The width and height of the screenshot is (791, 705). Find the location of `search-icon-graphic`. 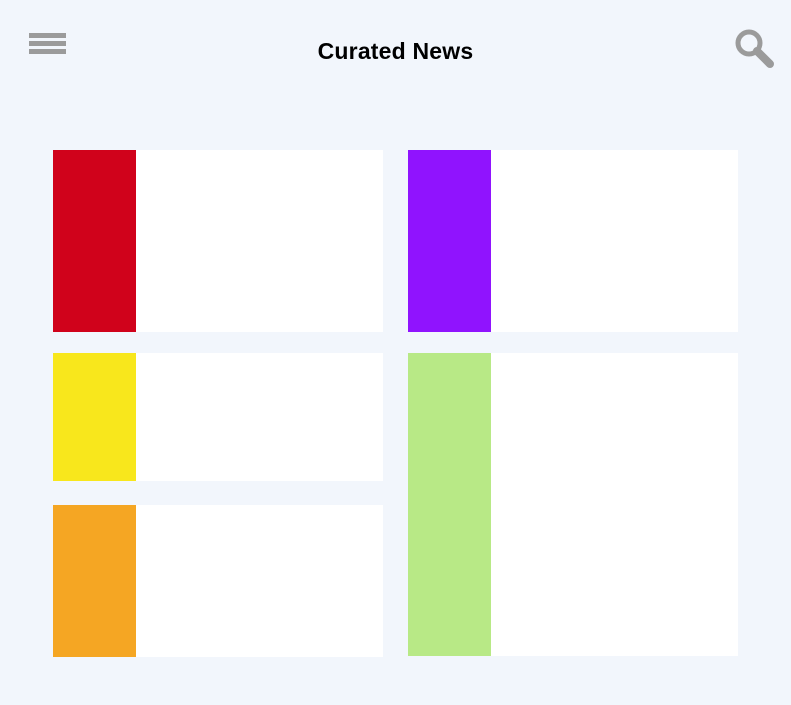

search-icon-graphic is located at coordinates (754, 48).